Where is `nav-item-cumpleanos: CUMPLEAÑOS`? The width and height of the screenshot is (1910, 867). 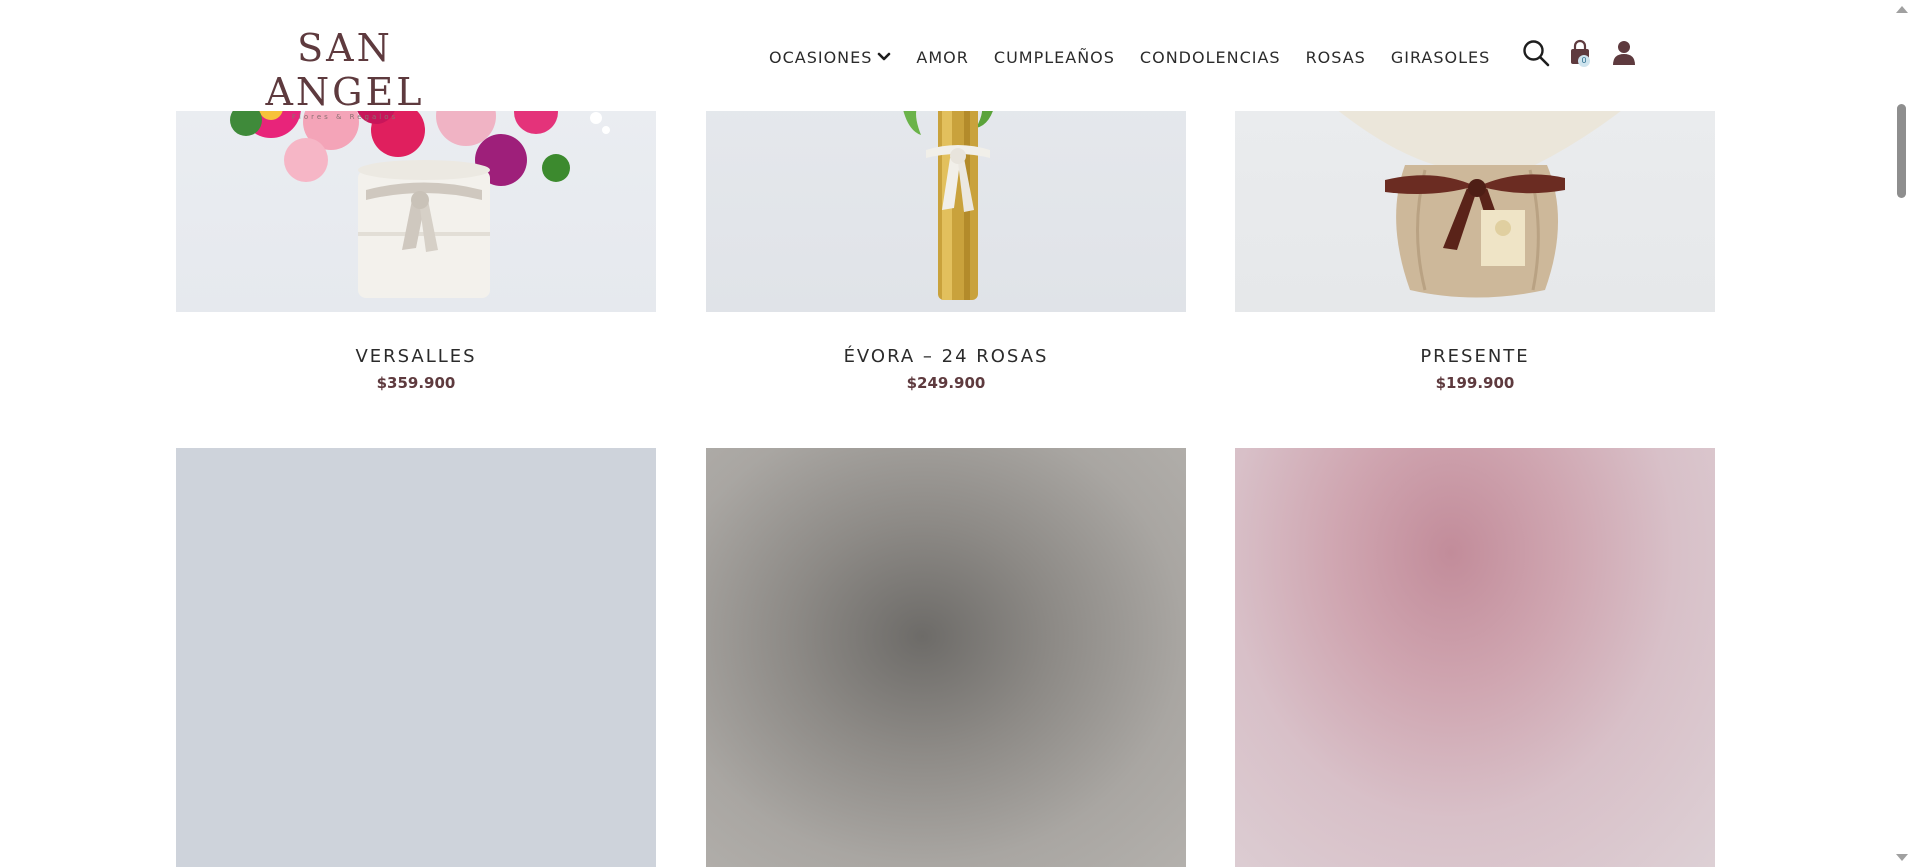 nav-item-cumpleanos: CUMPLEAÑOS is located at coordinates (1054, 57).